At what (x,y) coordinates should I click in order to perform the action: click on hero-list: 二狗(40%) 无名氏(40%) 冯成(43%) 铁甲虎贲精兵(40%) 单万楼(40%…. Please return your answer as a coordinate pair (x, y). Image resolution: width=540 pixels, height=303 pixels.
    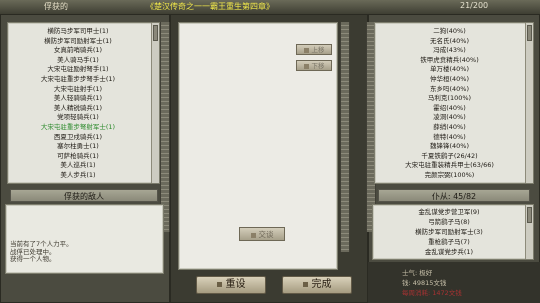
    Looking at the image, I should click on (449, 103).